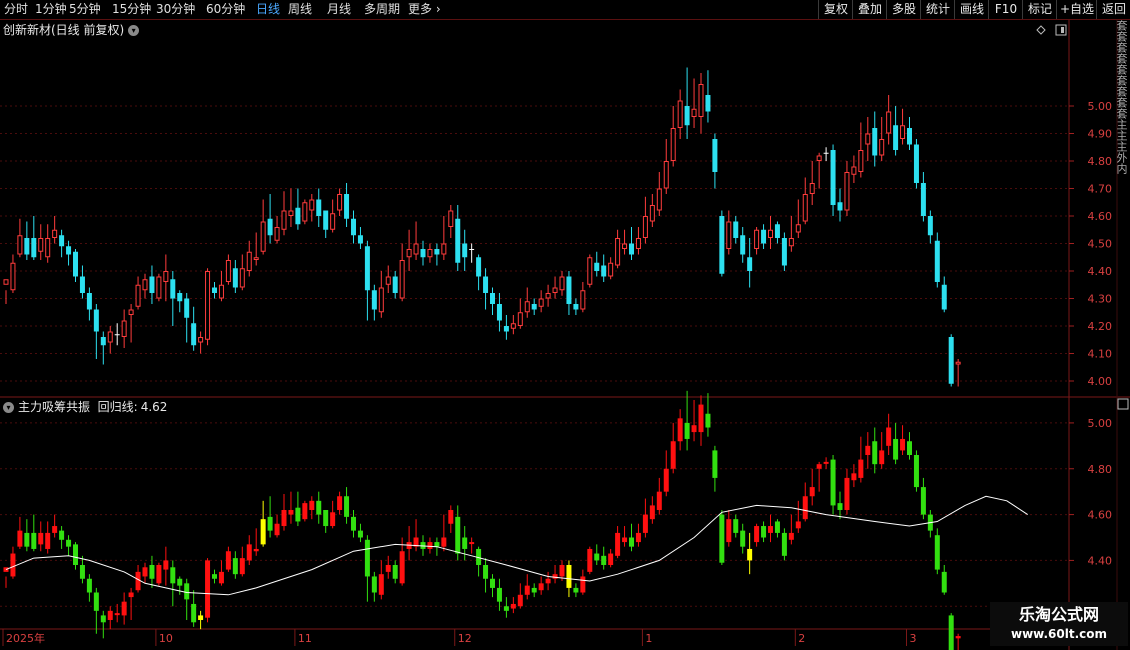 The width and height of the screenshot is (1130, 650). Describe the element at coordinates (1059, 634) in the screenshot. I see `watermark-url: www.60lt.com` at that location.